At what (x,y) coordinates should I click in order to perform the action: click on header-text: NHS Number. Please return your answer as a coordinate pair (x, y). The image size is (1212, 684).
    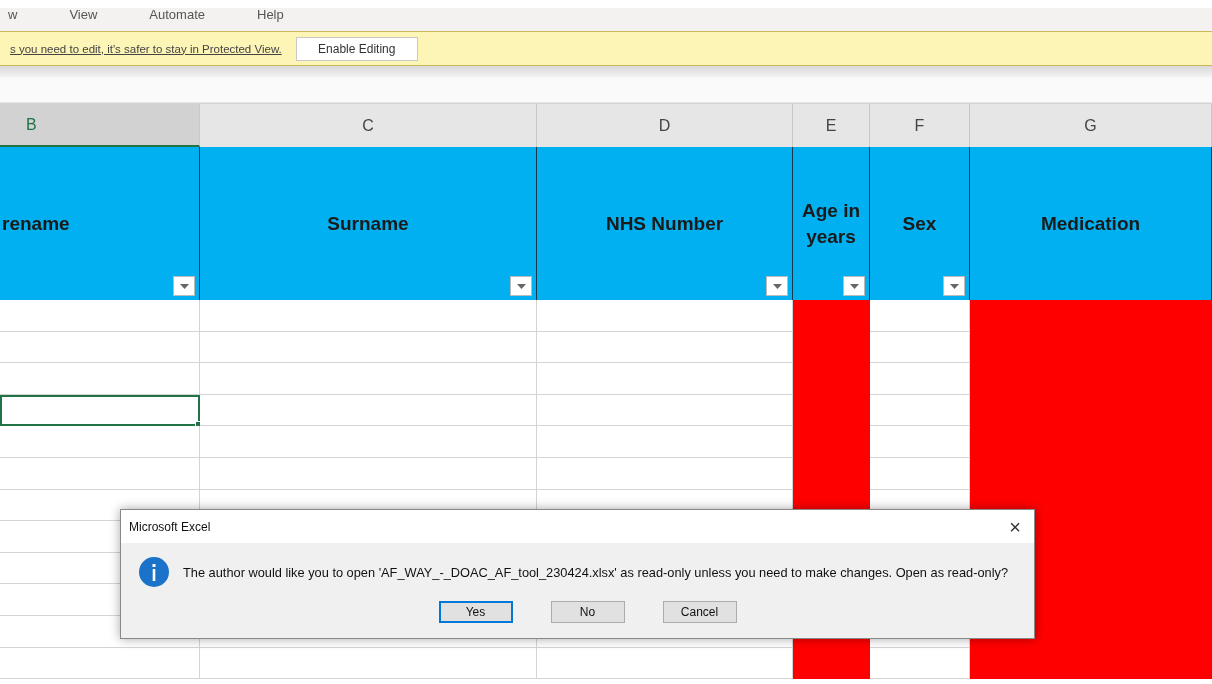
    Looking at the image, I should click on (664, 223).